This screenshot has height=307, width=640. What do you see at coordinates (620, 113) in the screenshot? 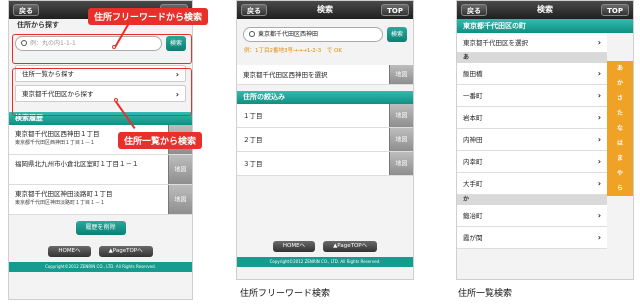
I see `index-ta: た` at bounding box center [620, 113].